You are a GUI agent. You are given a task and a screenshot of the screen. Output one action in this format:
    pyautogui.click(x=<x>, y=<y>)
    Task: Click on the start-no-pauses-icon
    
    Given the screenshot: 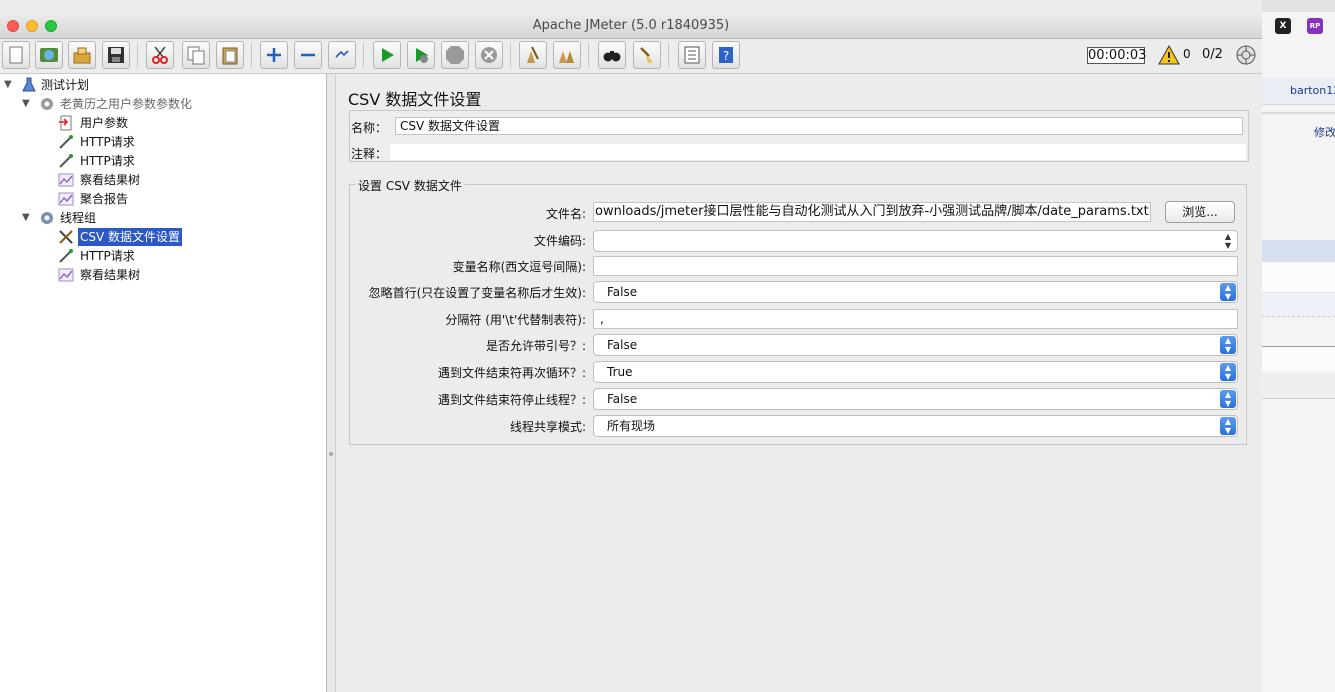 What is the action you would take?
    pyautogui.click(x=422, y=55)
    